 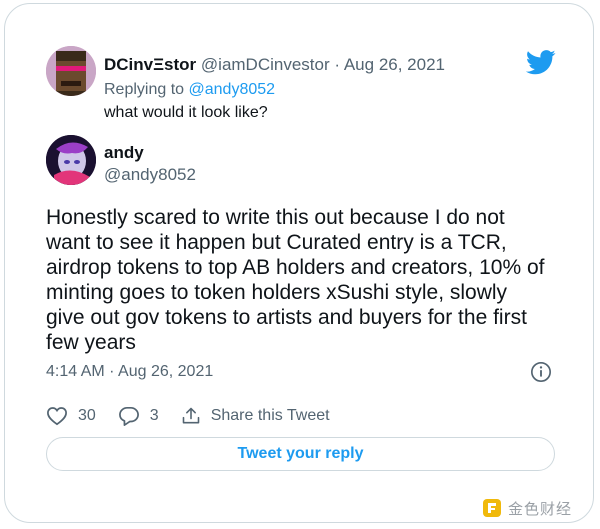 What do you see at coordinates (87, 415) in the screenshot?
I see `like-count: 30` at bounding box center [87, 415].